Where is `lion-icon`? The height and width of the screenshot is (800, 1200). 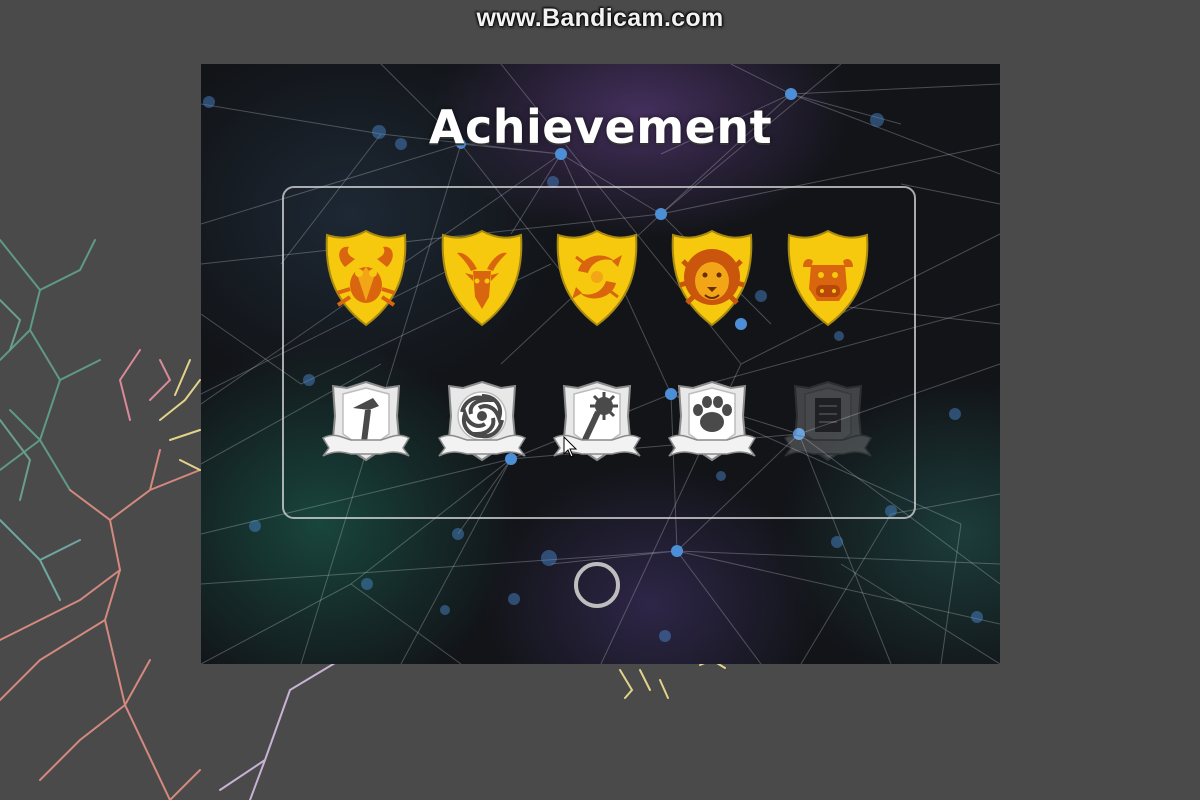 lion-icon is located at coordinates (712, 278).